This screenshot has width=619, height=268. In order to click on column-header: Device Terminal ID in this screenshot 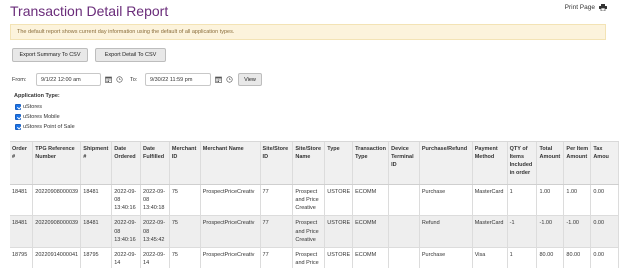, I will do `click(404, 163)`.